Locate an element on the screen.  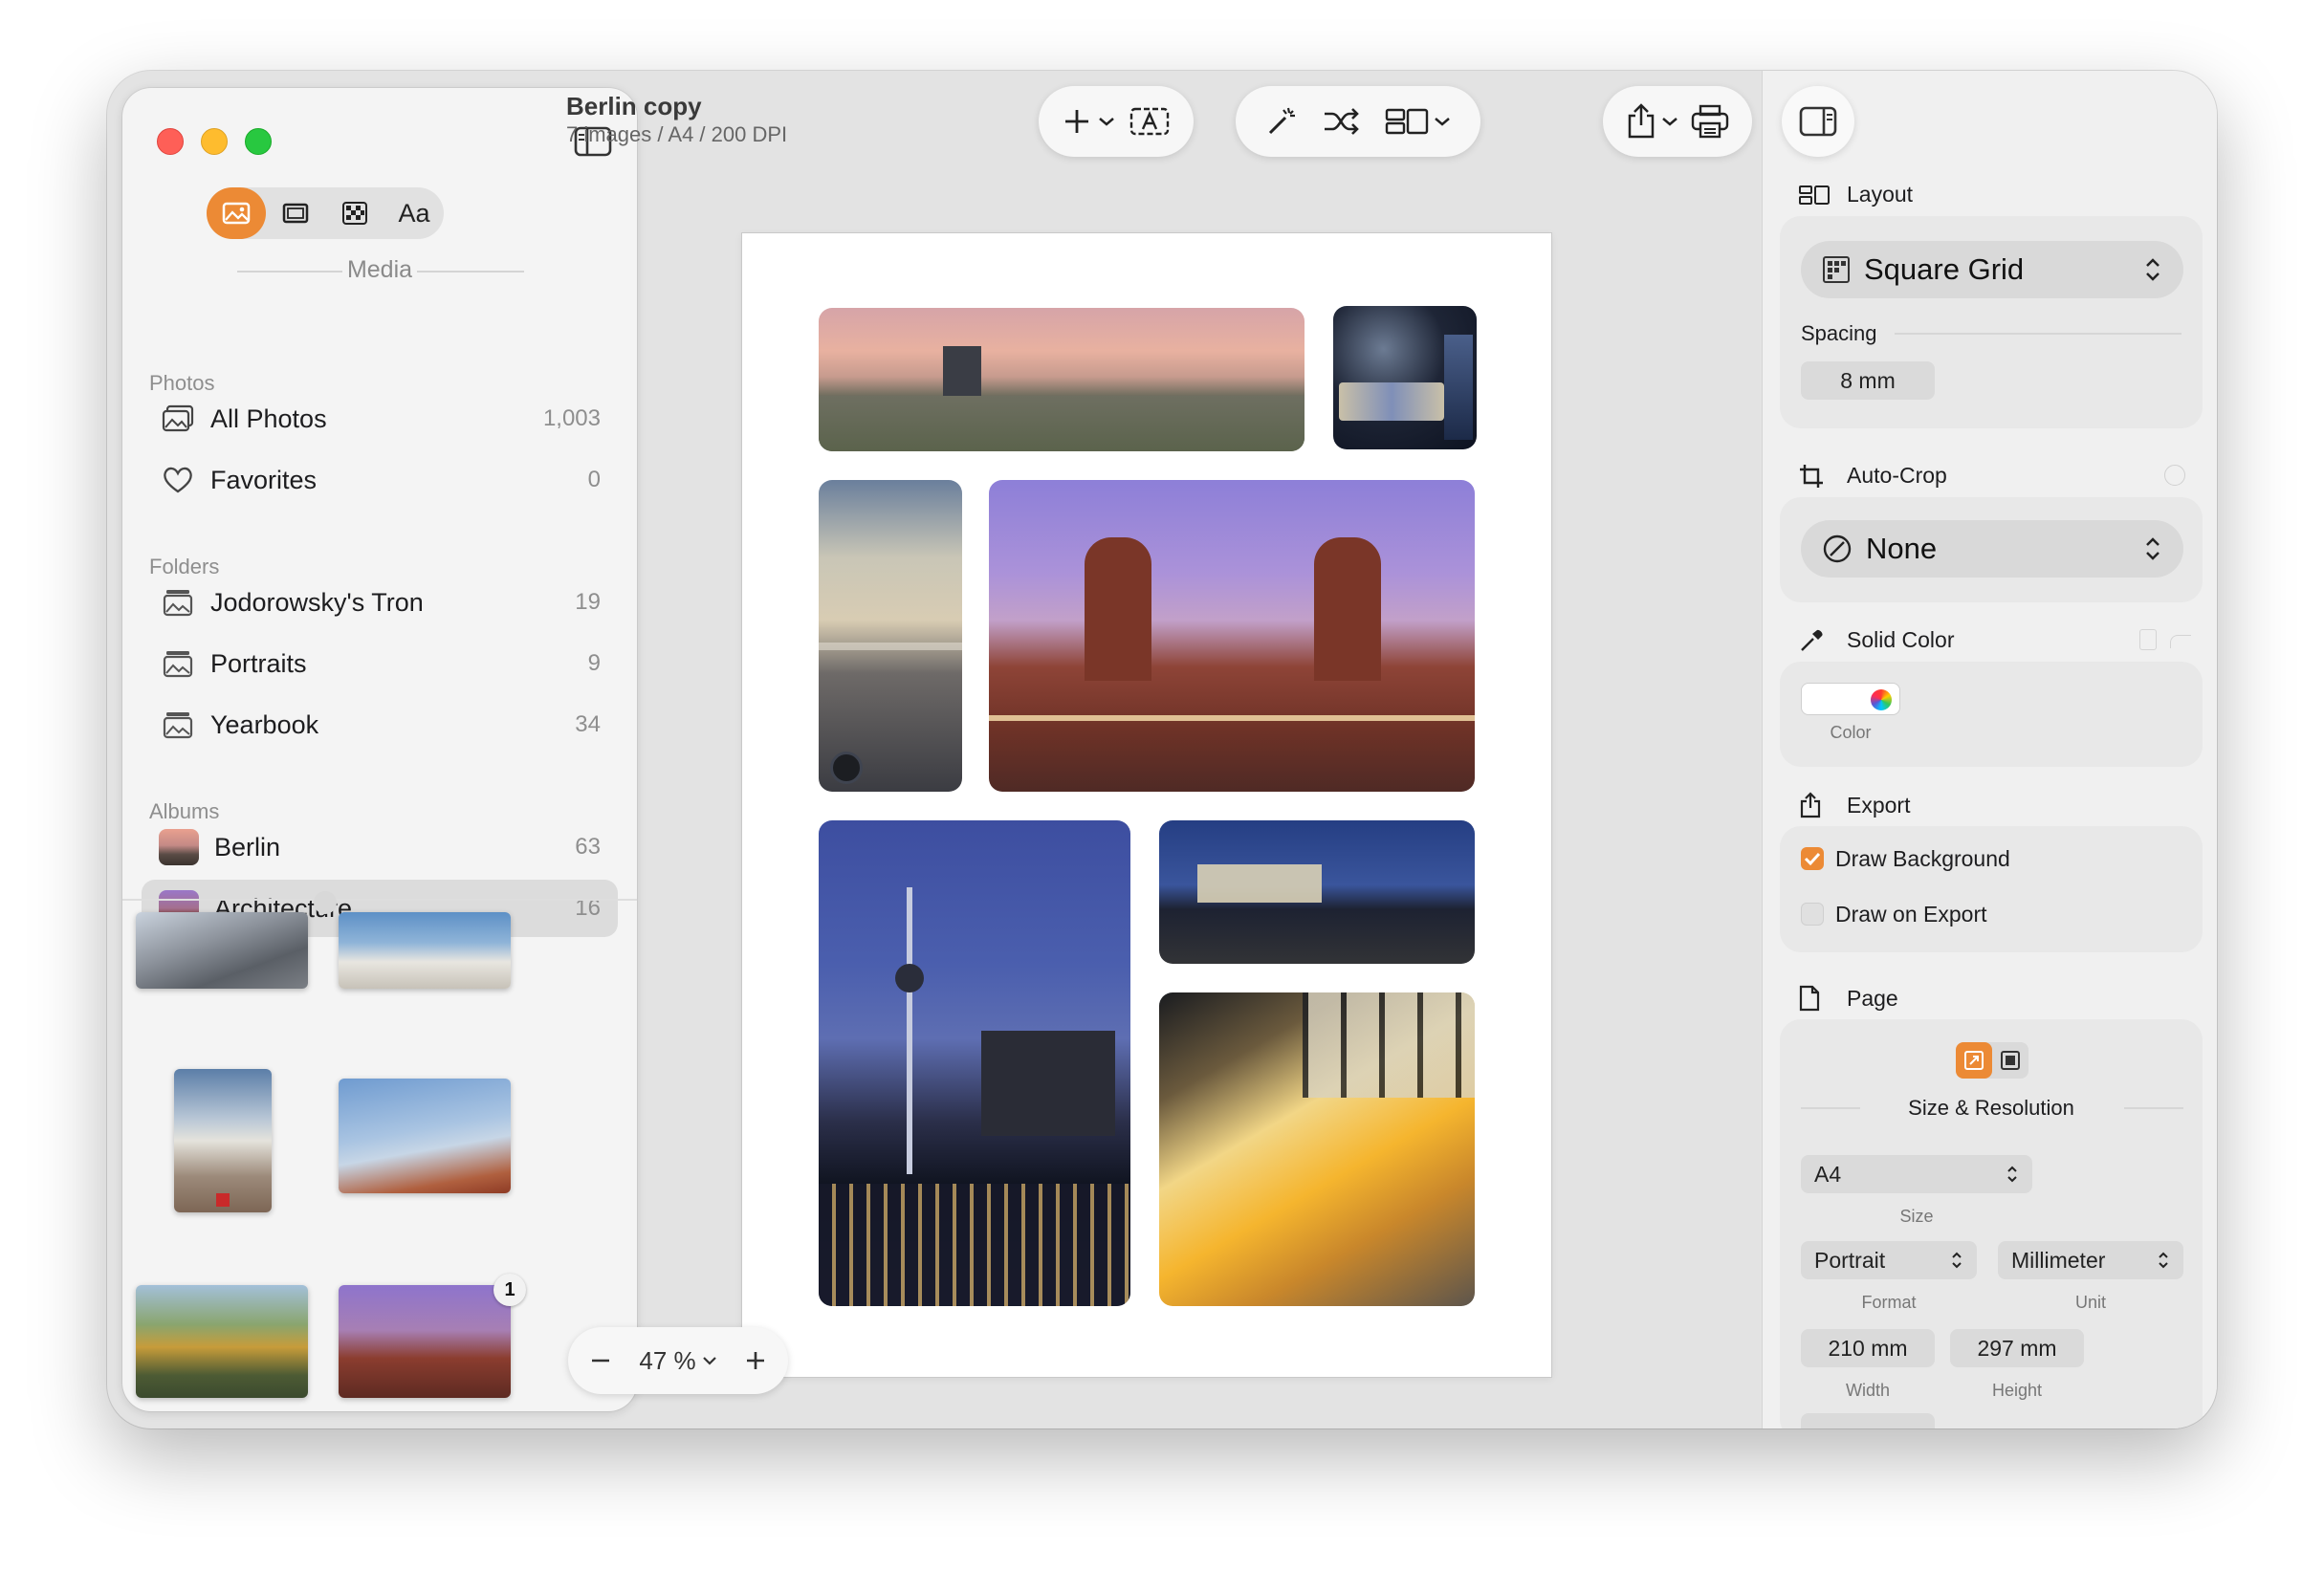
sidebar-item-folder: Portraits 9 is located at coordinates (380, 663).